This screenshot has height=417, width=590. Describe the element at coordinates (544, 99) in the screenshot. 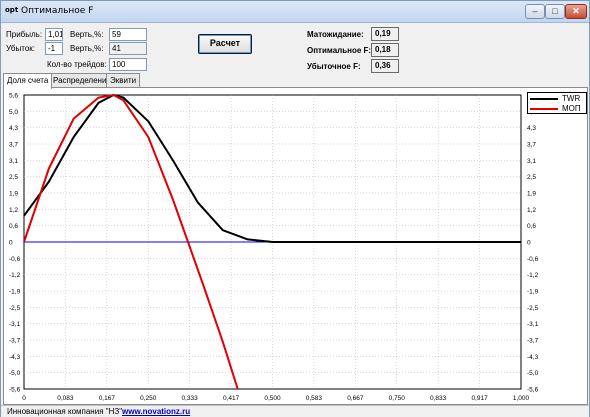

I see `legend-swatch-twr` at that location.